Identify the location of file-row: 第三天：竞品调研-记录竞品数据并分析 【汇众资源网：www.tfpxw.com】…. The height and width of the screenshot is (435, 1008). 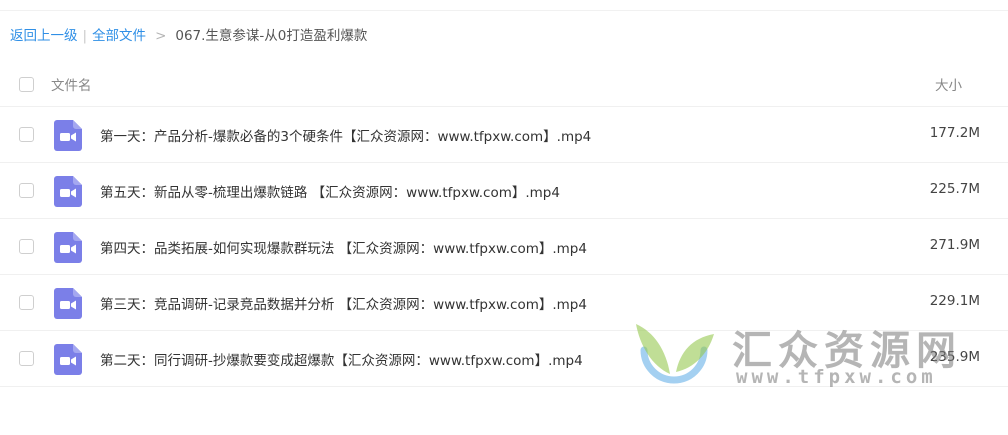
(504, 303).